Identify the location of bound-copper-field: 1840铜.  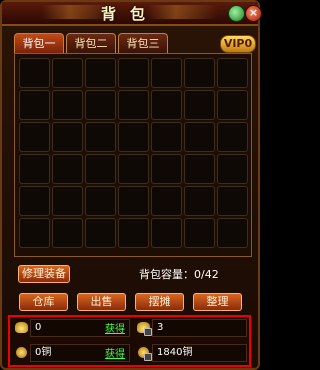
(199, 353).